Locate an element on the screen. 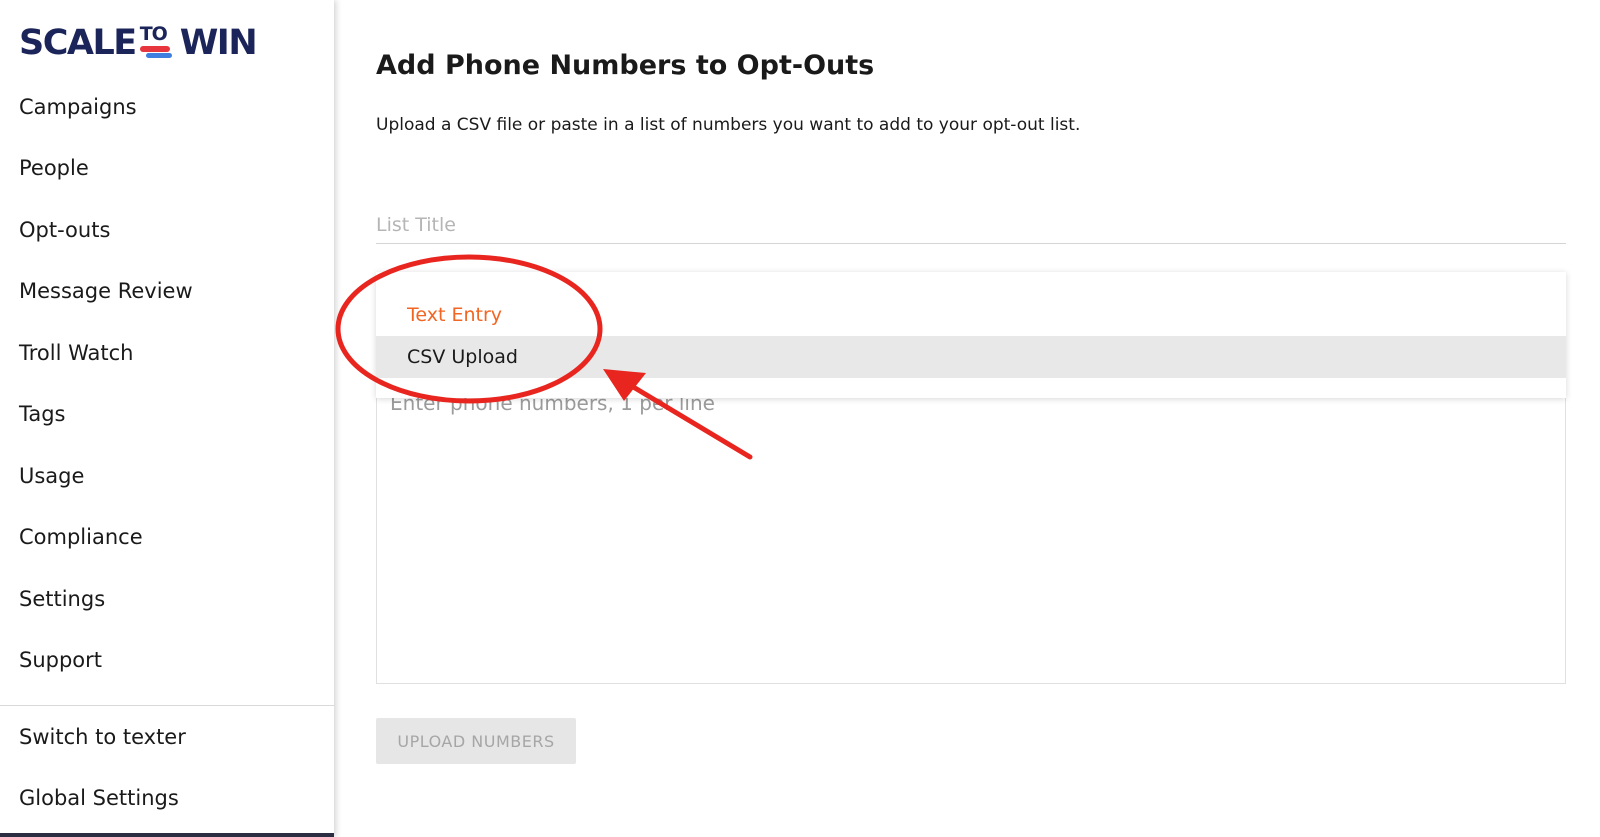  logo-to-mark: TO is located at coordinates (158, 42).